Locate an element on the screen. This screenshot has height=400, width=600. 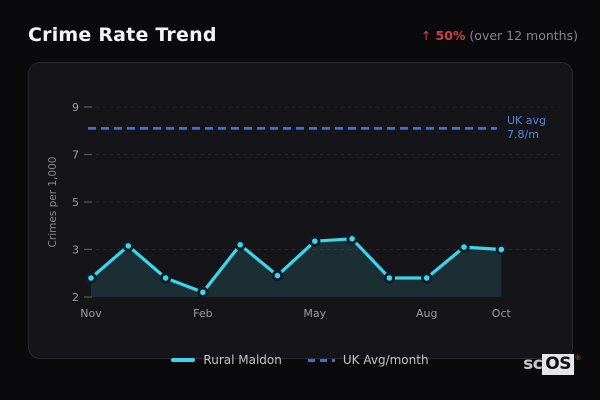
y-tick-label: 3 is located at coordinates (75, 250).